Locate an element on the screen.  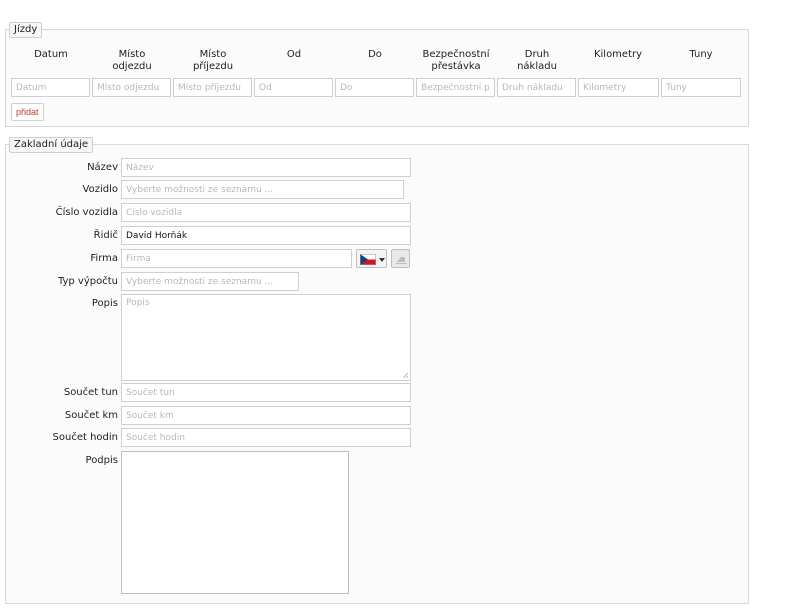
resize-handle-icon is located at coordinates (405, 375).